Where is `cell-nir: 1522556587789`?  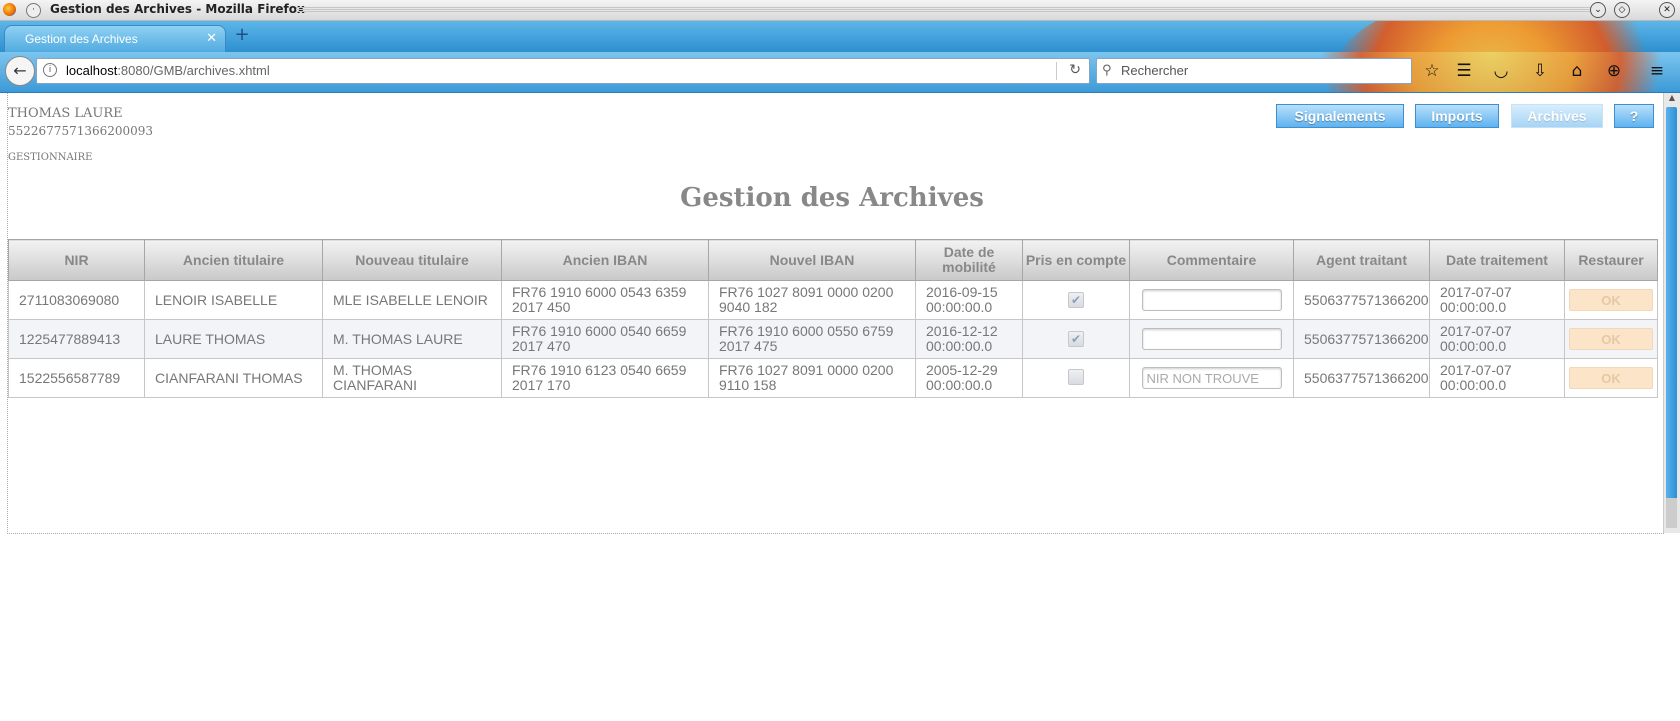 cell-nir: 1522556587789 is located at coordinates (76, 378).